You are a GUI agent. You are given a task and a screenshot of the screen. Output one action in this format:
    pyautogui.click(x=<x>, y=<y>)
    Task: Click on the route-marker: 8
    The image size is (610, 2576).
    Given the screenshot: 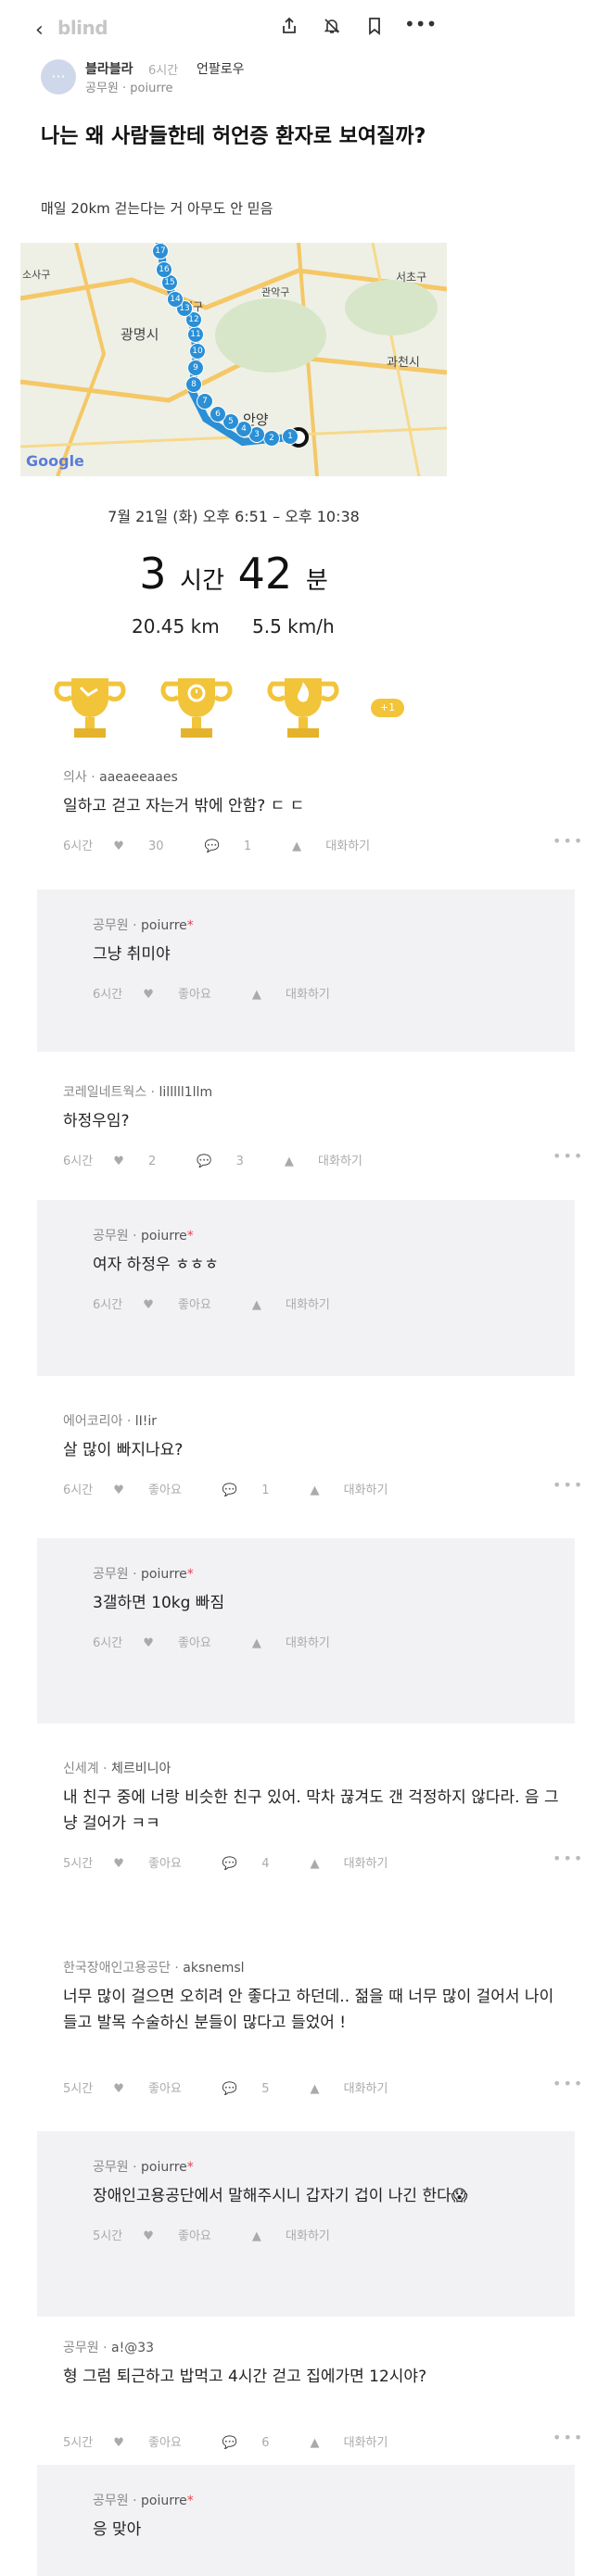 What is the action you would take?
    pyautogui.click(x=193, y=384)
    